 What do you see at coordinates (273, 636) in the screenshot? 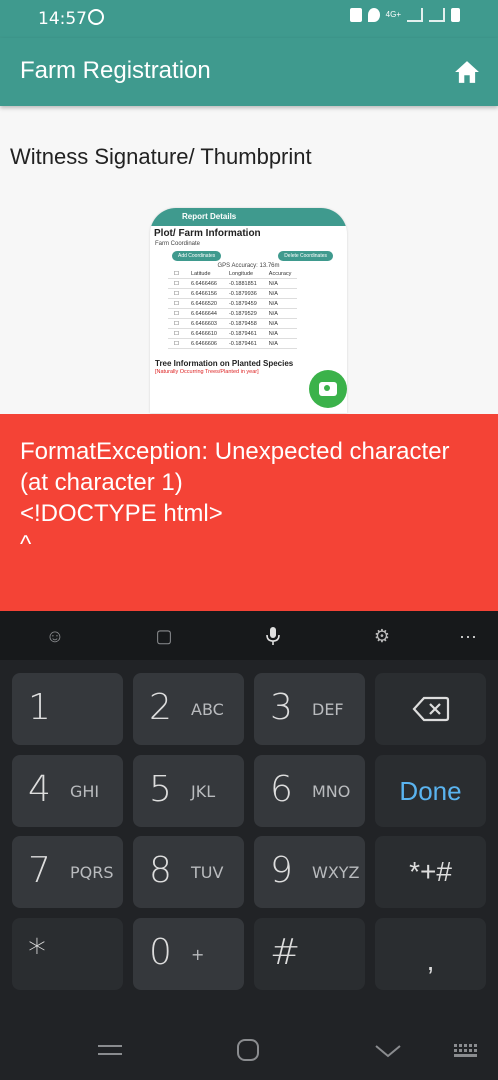
I see `microphone-icon` at bounding box center [273, 636].